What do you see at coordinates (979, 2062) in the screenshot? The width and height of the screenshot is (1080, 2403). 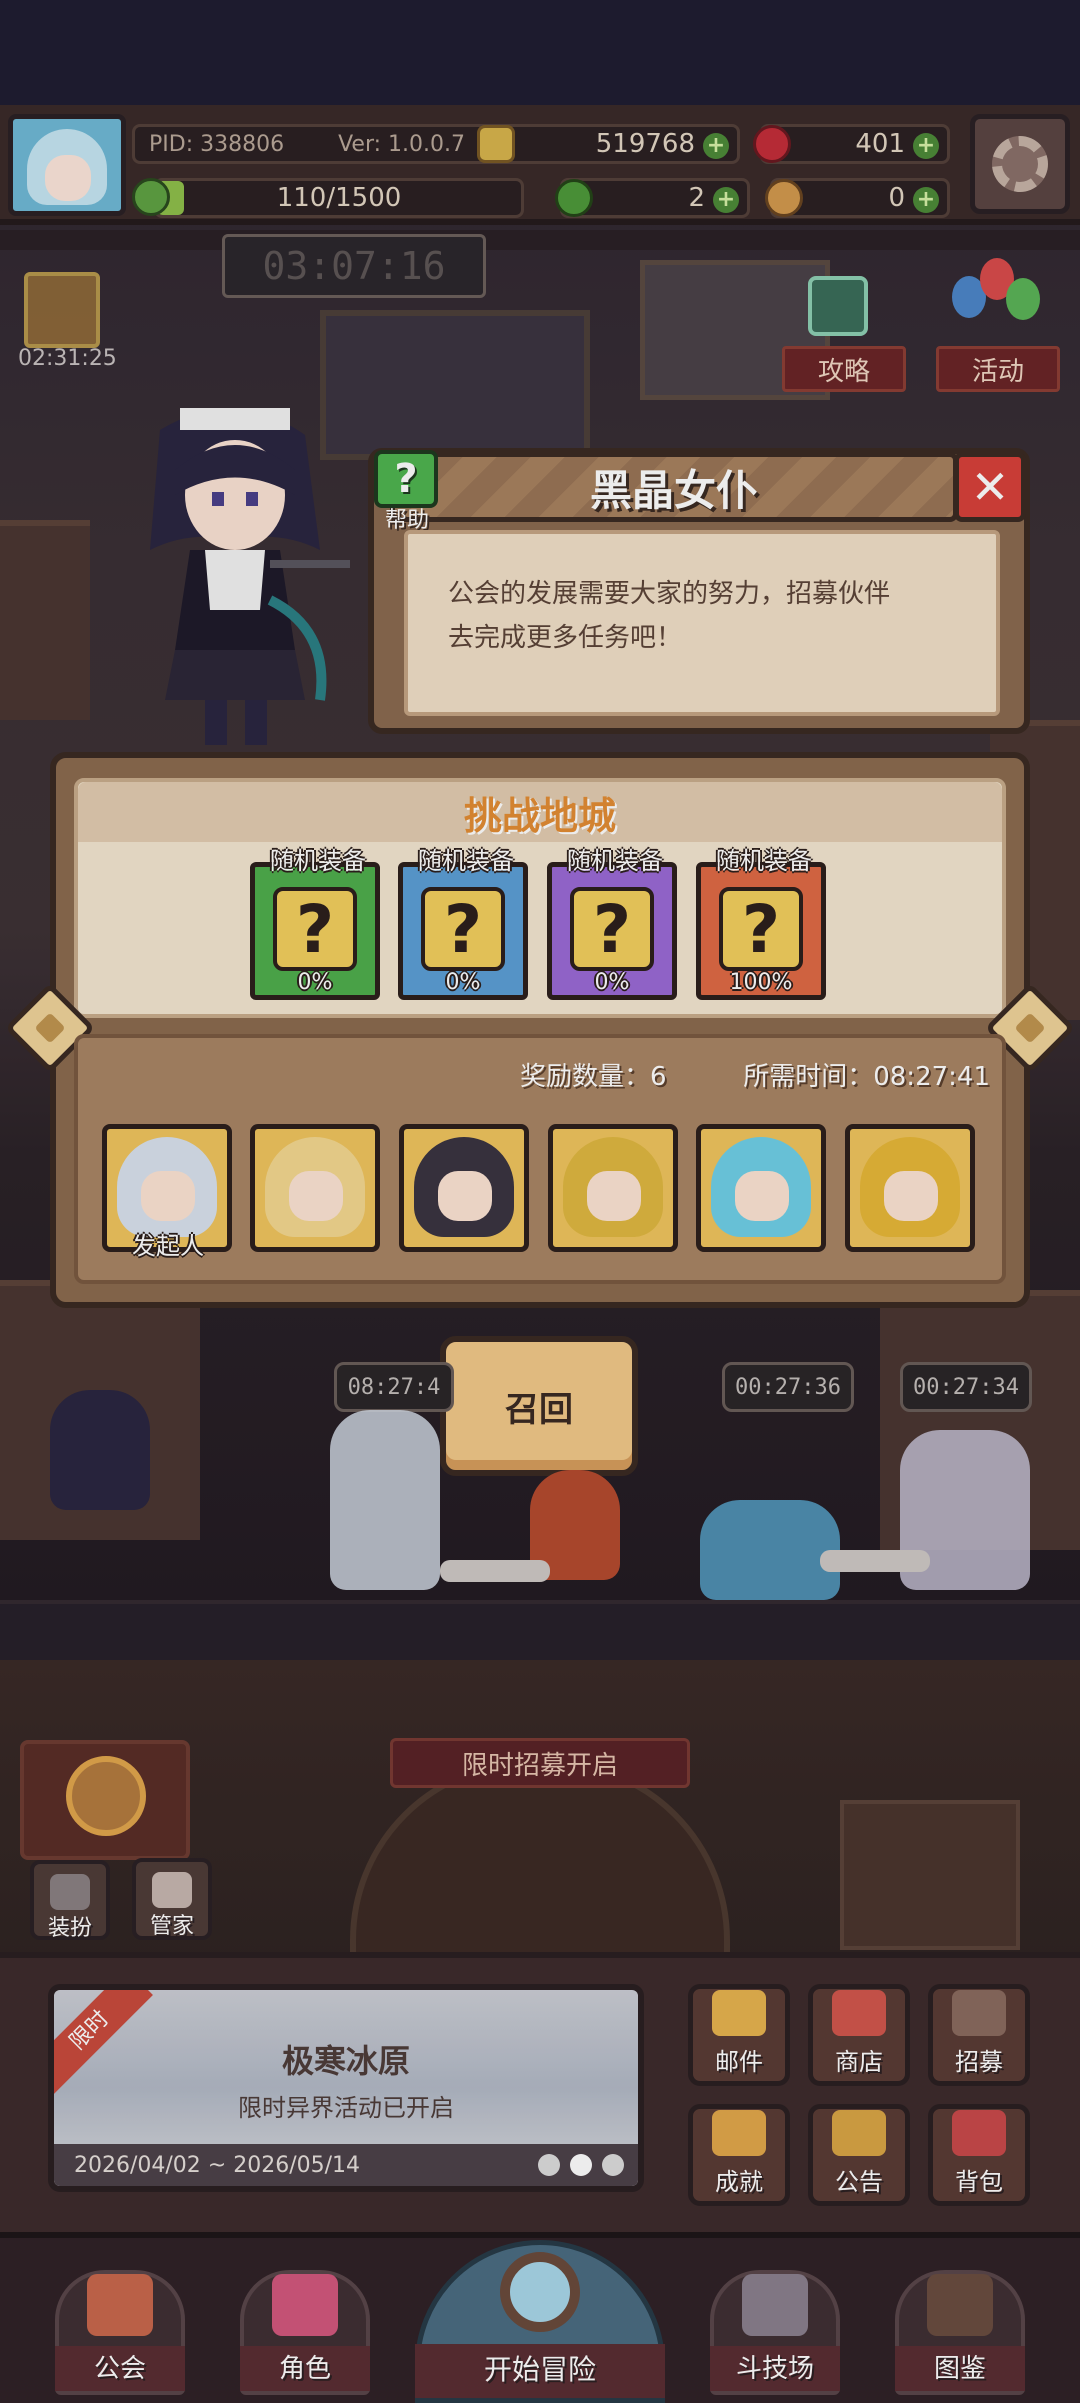 I see `recruit-label: 招募` at bounding box center [979, 2062].